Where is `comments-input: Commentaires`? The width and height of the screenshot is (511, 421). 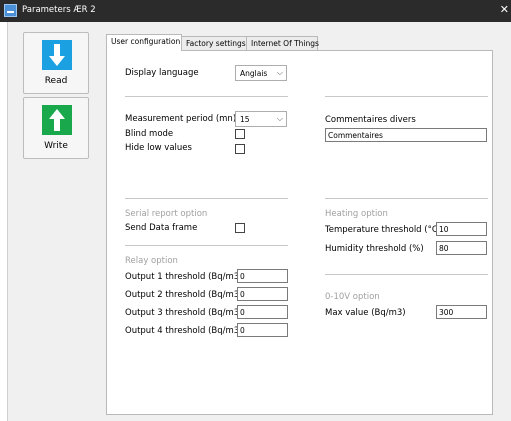 comments-input: Commentaires is located at coordinates (406, 135).